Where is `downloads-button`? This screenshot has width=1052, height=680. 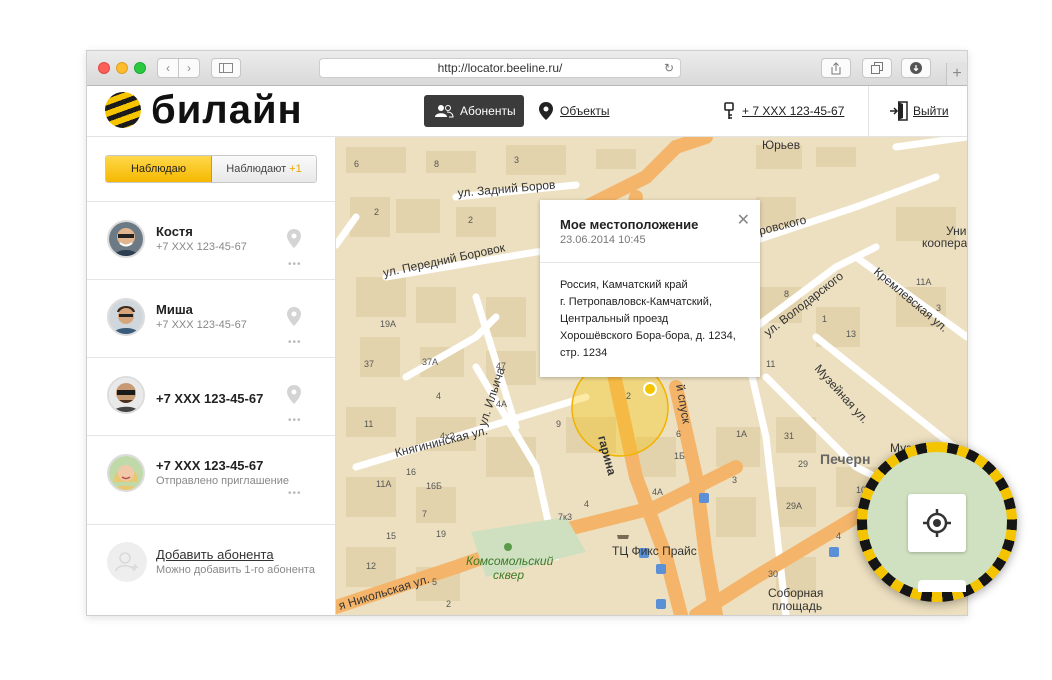
downloads-button is located at coordinates (916, 68).